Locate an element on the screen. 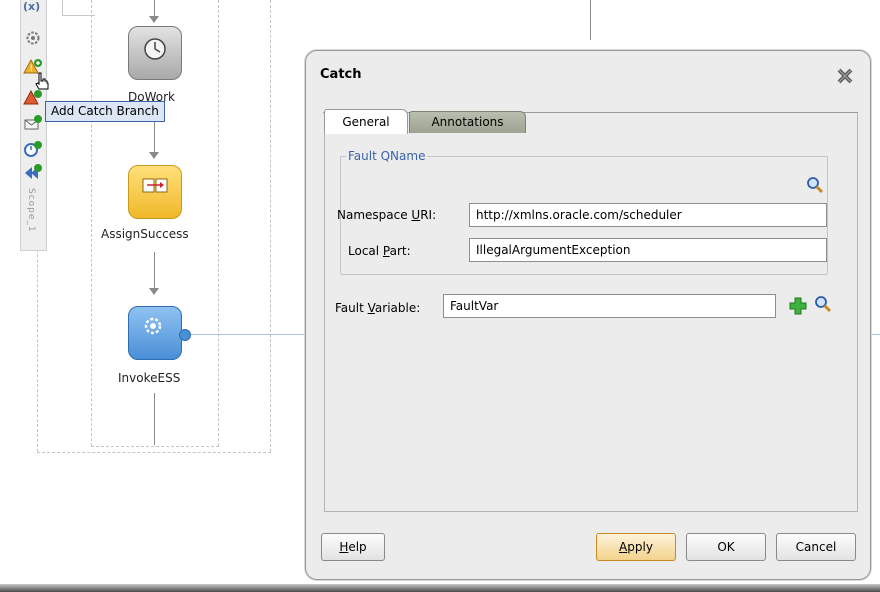 The height and width of the screenshot is (592, 880). add-variable-icon is located at coordinates (798, 306).